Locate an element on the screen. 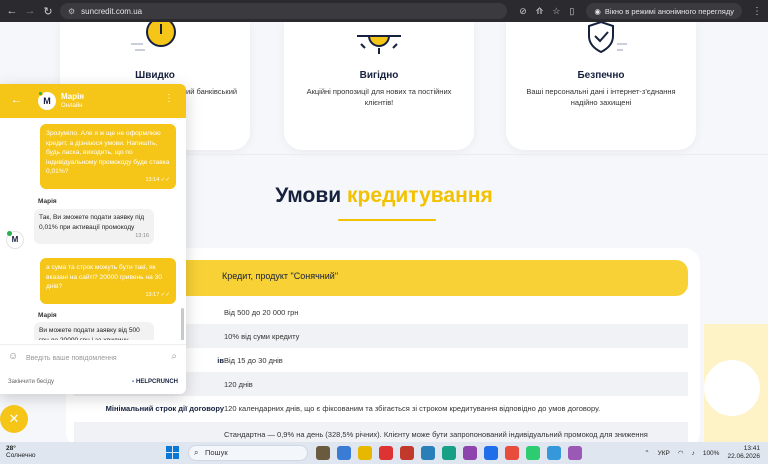  chevron-up-icon: ⌃ is located at coordinates (646, 453).